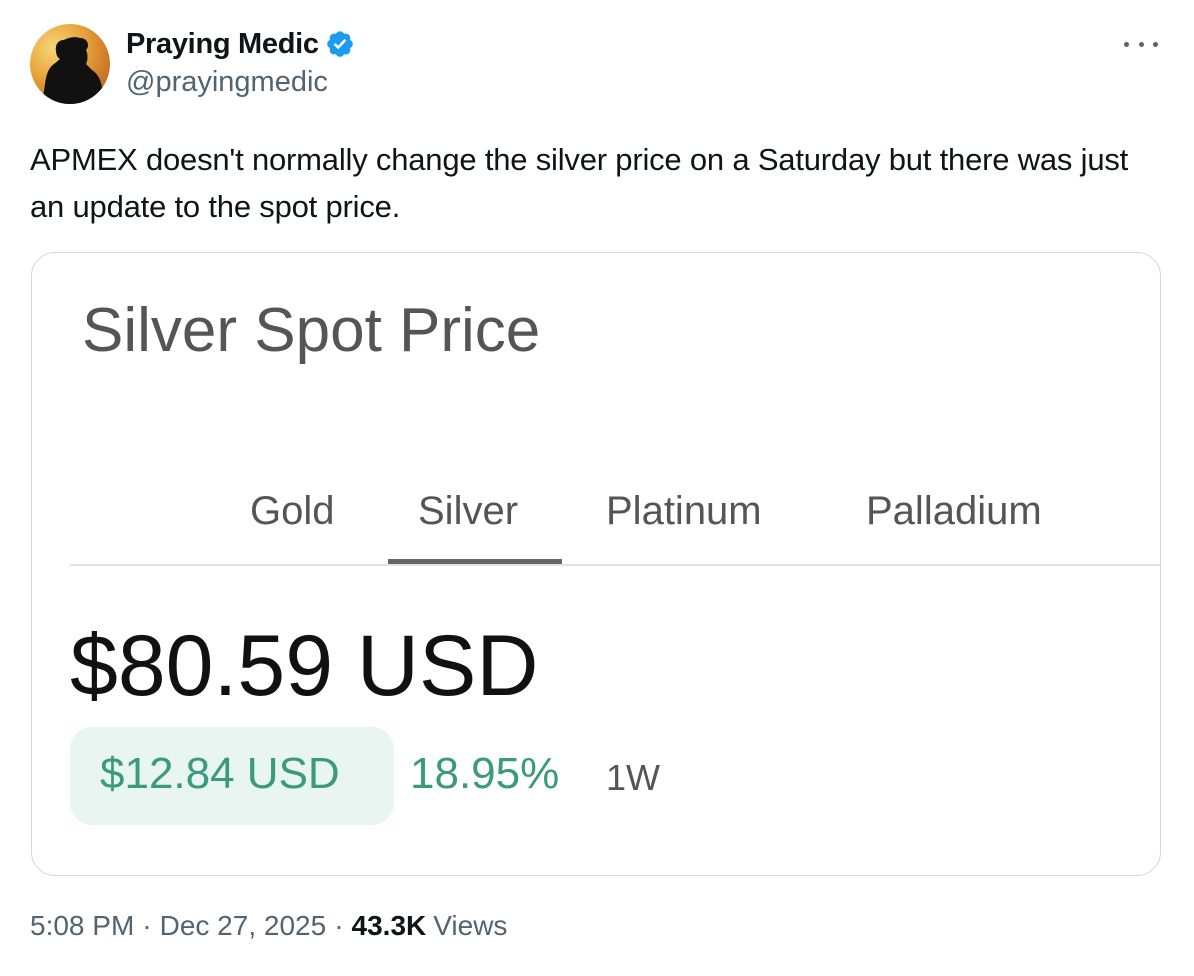 This screenshot has width=1194, height=976. What do you see at coordinates (227, 82) in the screenshot?
I see `author-handle: @prayingmedic` at bounding box center [227, 82].